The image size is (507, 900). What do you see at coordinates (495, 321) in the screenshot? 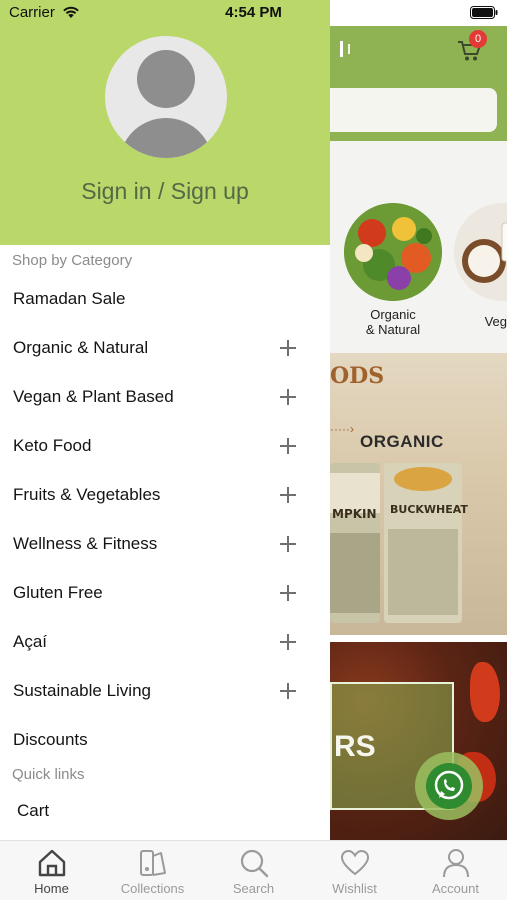
I see `category-label-line1: Vegan` at bounding box center [495, 321].